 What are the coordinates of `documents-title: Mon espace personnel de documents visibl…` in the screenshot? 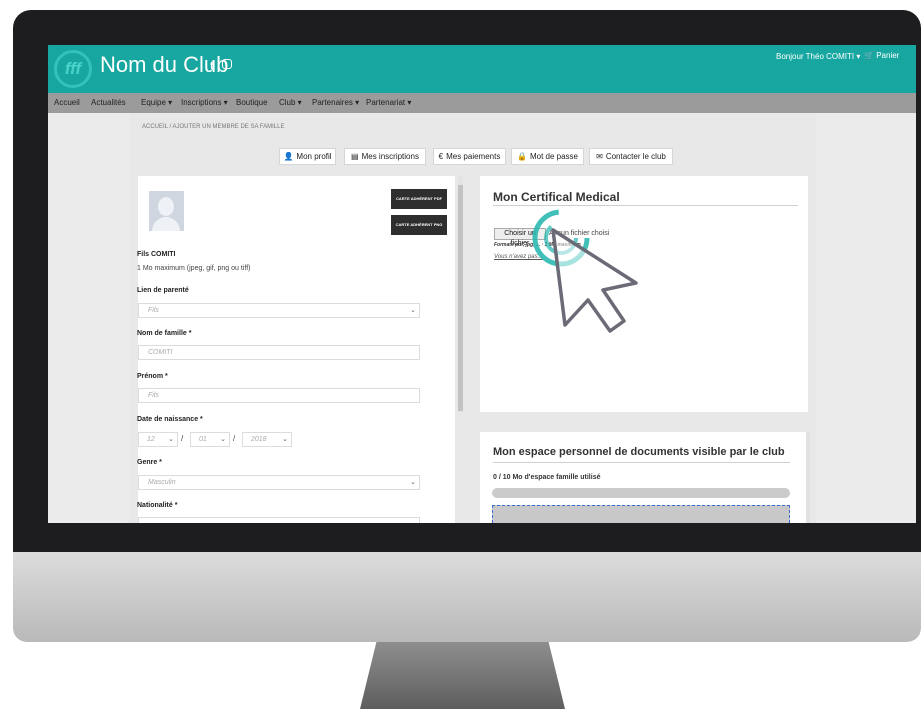 It's located at (639, 452).